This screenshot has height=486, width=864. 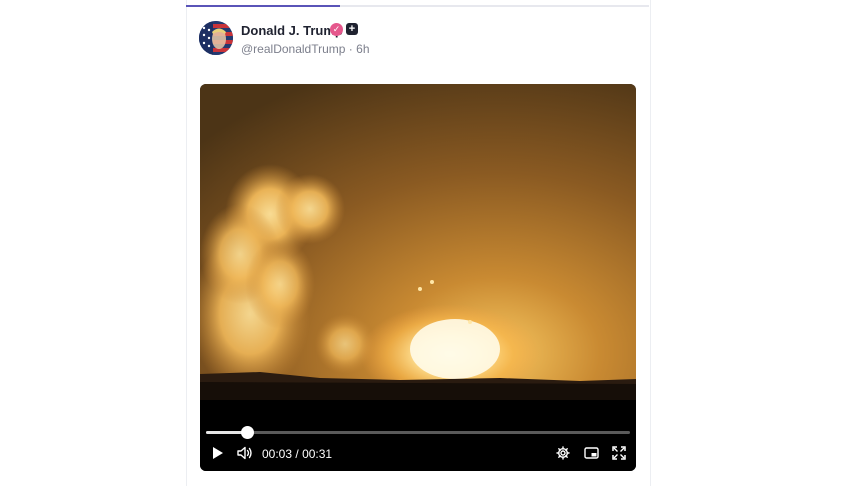 I want to click on verified-badge-icon: ✓, so click(x=336, y=29).